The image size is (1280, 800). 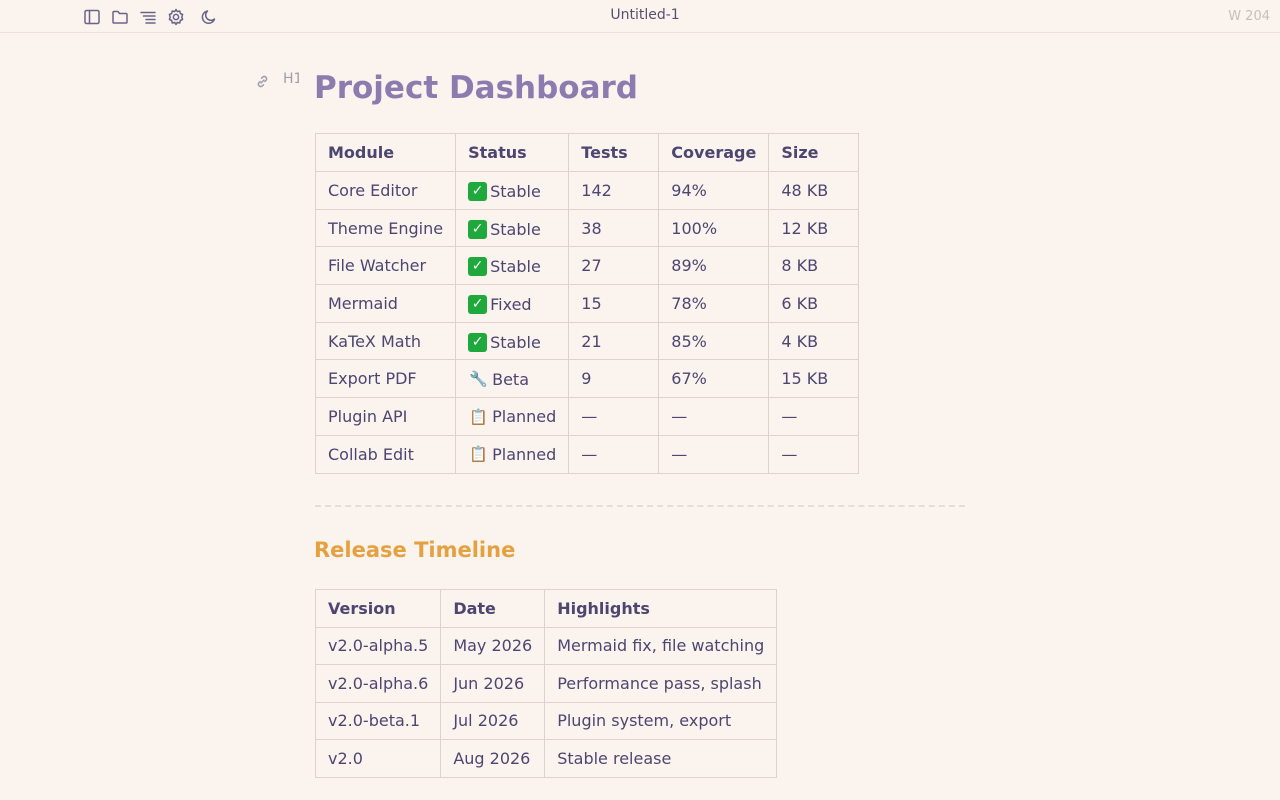 I want to click on column-header: Size, so click(x=814, y=152).